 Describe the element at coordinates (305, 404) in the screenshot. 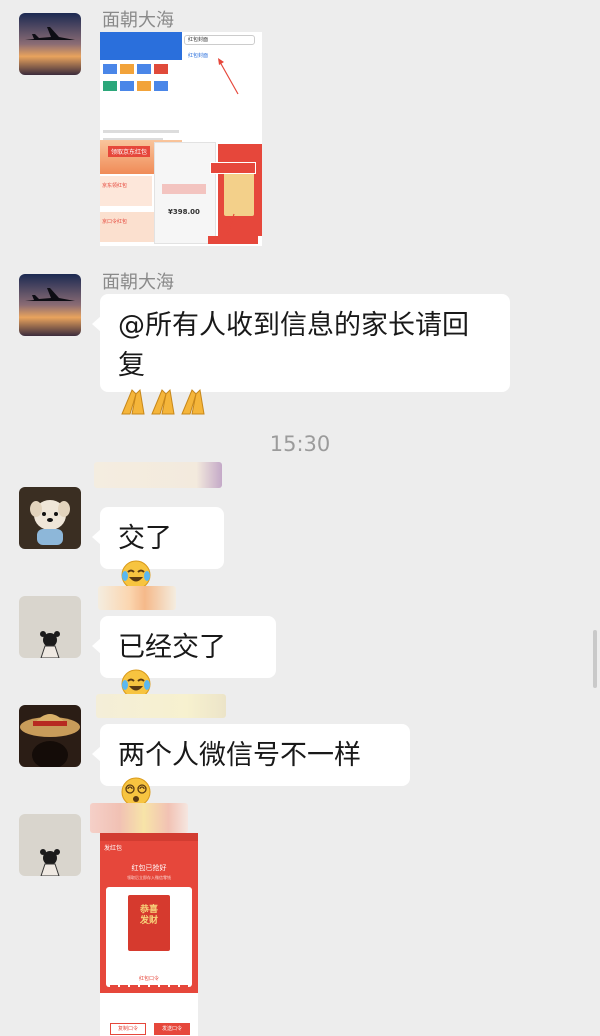

I see `praying-hands-icon` at that location.